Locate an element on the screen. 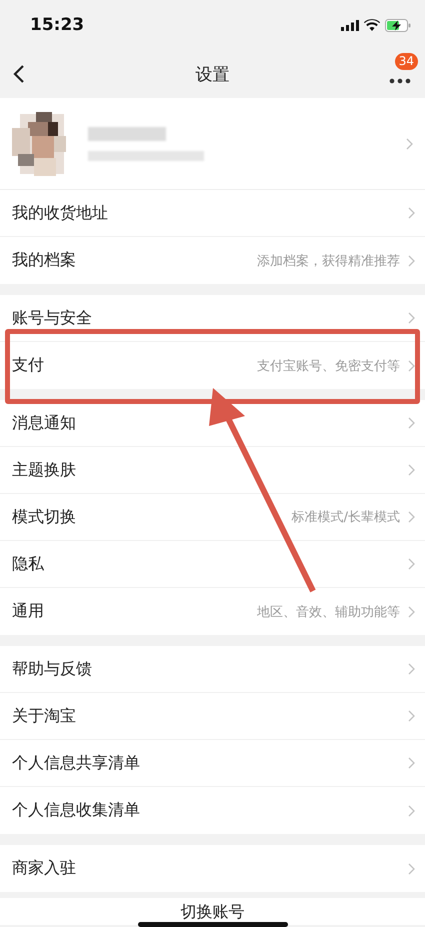  row-label: 隐私 is located at coordinates (28, 564).